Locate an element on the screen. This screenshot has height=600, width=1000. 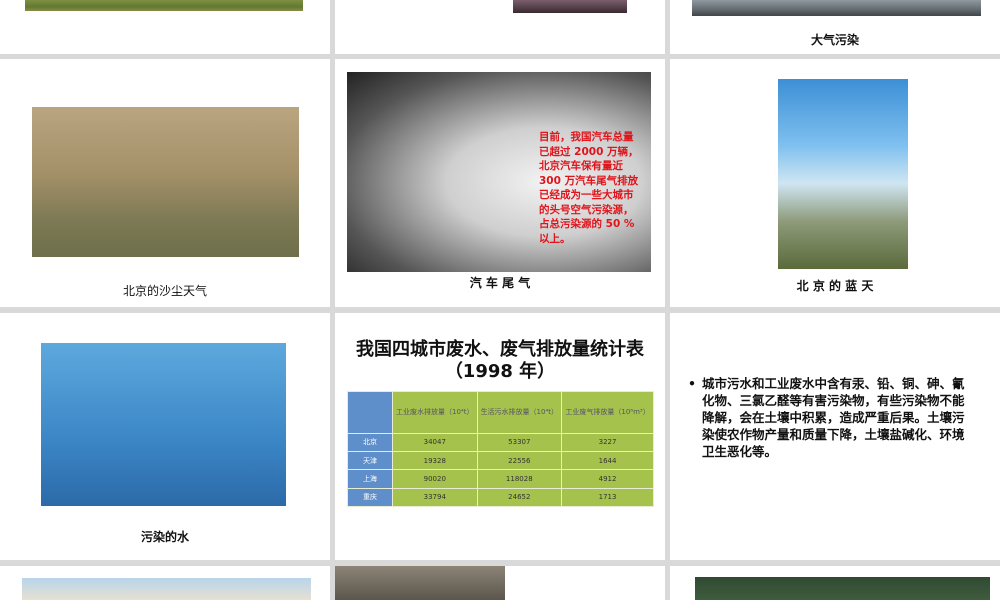
house-photo is located at coordinates (166, 589).